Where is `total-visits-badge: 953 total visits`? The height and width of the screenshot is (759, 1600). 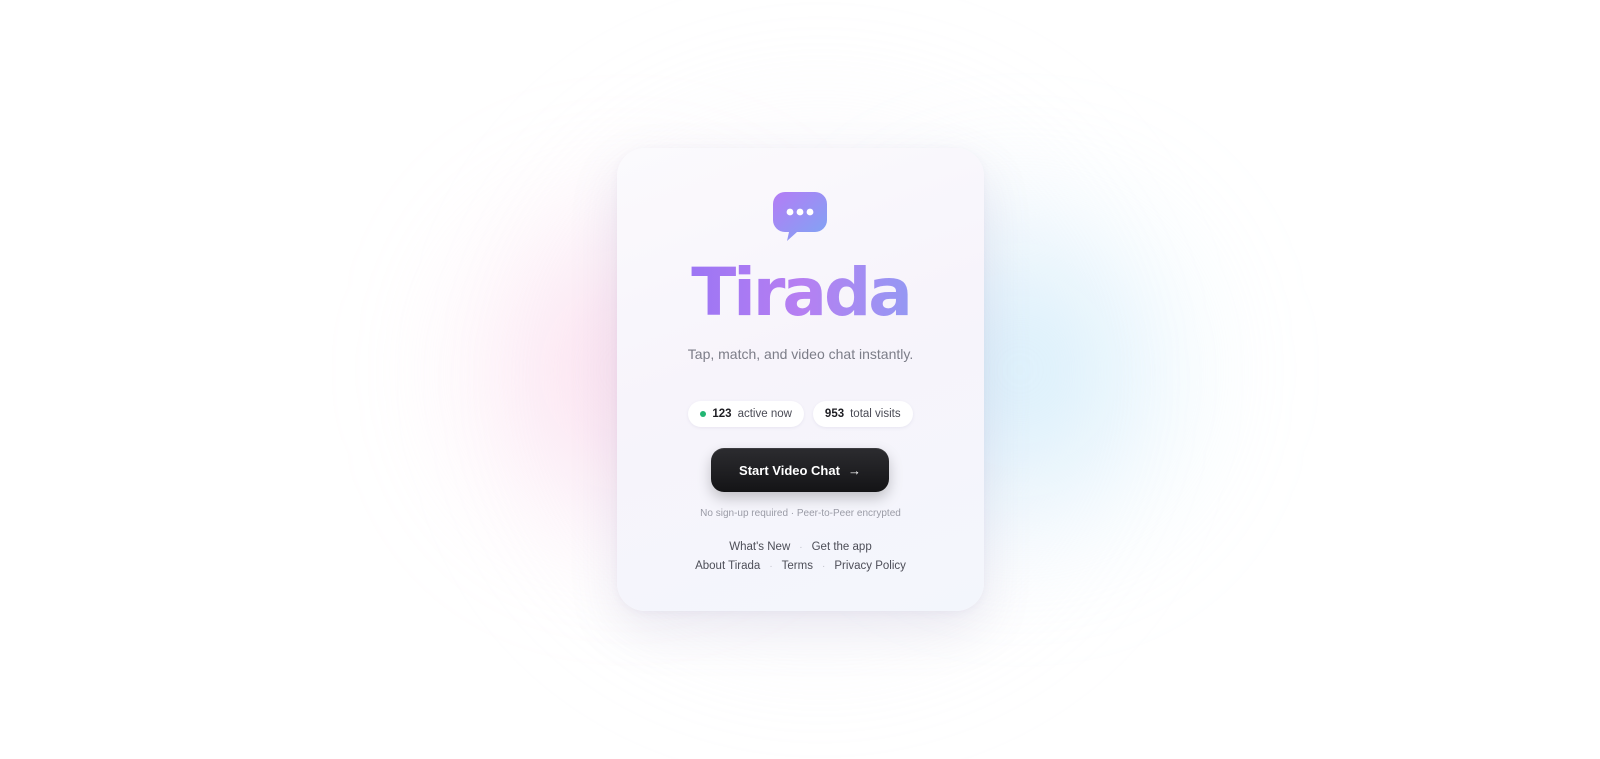 total-visits-badge: 953 total visits is located at coordinates (862, 414).